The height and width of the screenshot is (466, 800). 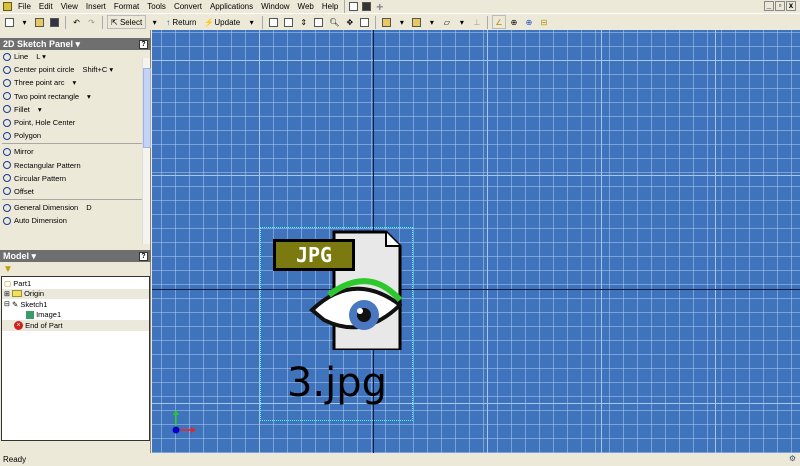 What do you see at coordinates (75, 135) in the screenshot?
I see `sketch-tool-polygon: Polygon` at bounding box center [75, 135].